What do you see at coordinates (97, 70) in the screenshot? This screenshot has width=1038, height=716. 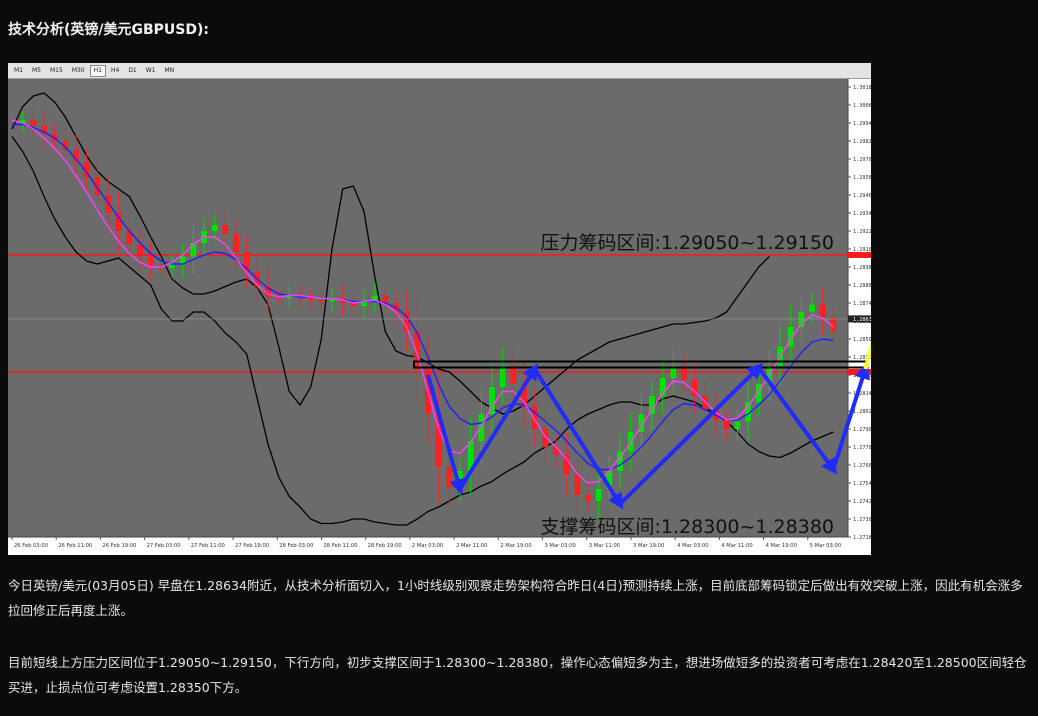 I see `timeframe-button-h1: H1` at bounding box center [97, 70].